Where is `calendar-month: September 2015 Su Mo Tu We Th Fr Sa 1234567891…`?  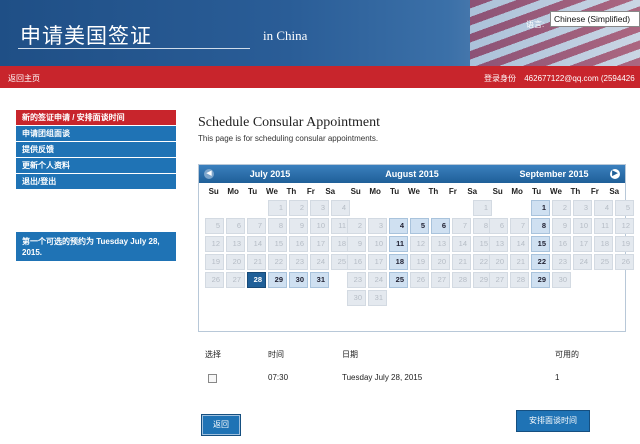
calendar-month: September 2015 Su Mo Tu We Th Fr Sa 1234567891… is located at coordinates (558, 226).